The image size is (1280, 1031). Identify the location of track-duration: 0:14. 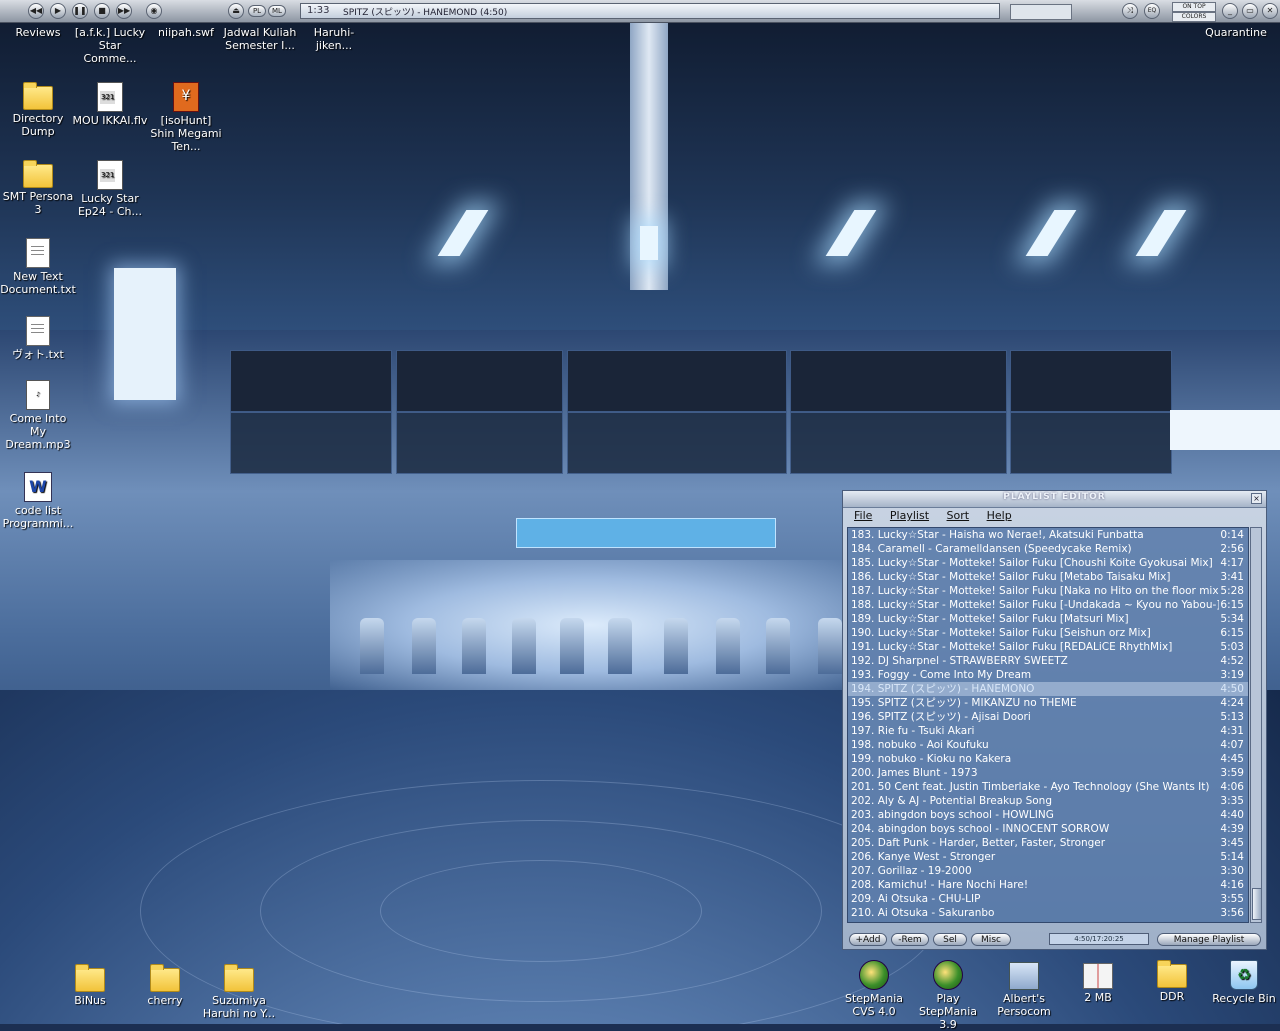
(1232, 535).